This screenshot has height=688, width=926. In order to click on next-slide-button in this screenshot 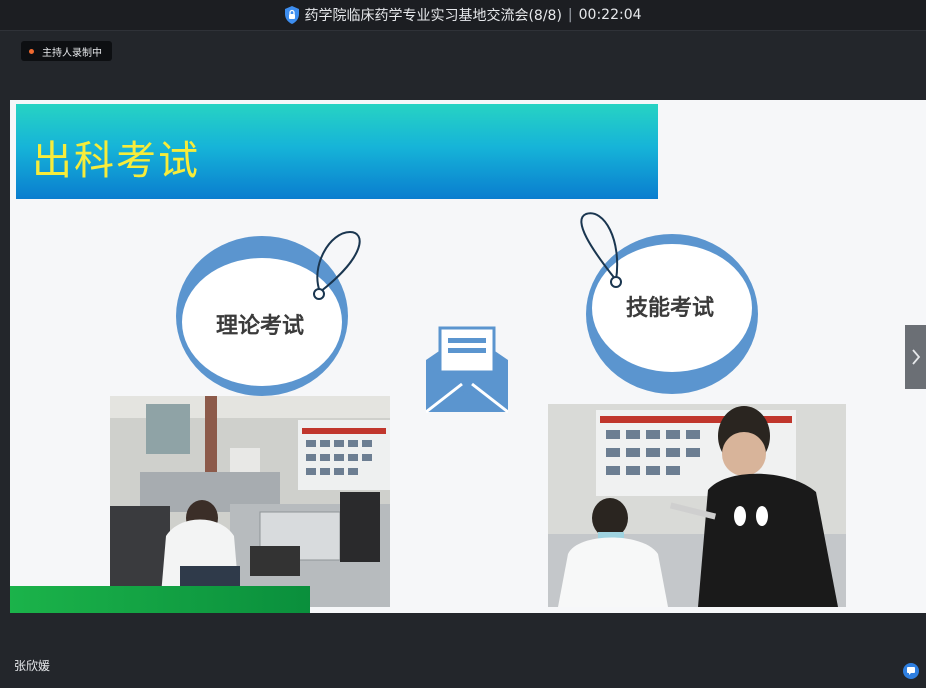, I will do `click(915, 357)`.